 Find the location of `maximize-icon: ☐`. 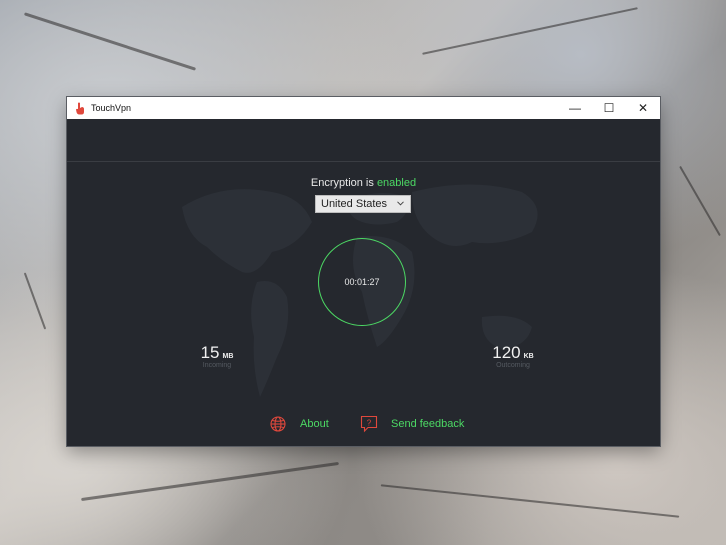

maximize-icon: ☐ is located at coordinates (609, 108).